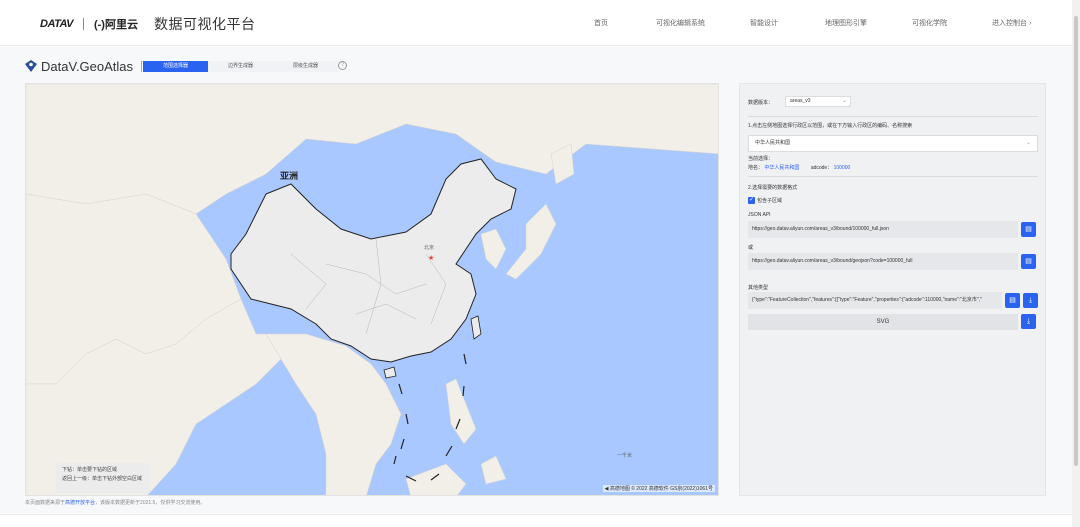  I want to click on include-subregions-checkbox: ✓ 包含子区域, so click(765, 200).